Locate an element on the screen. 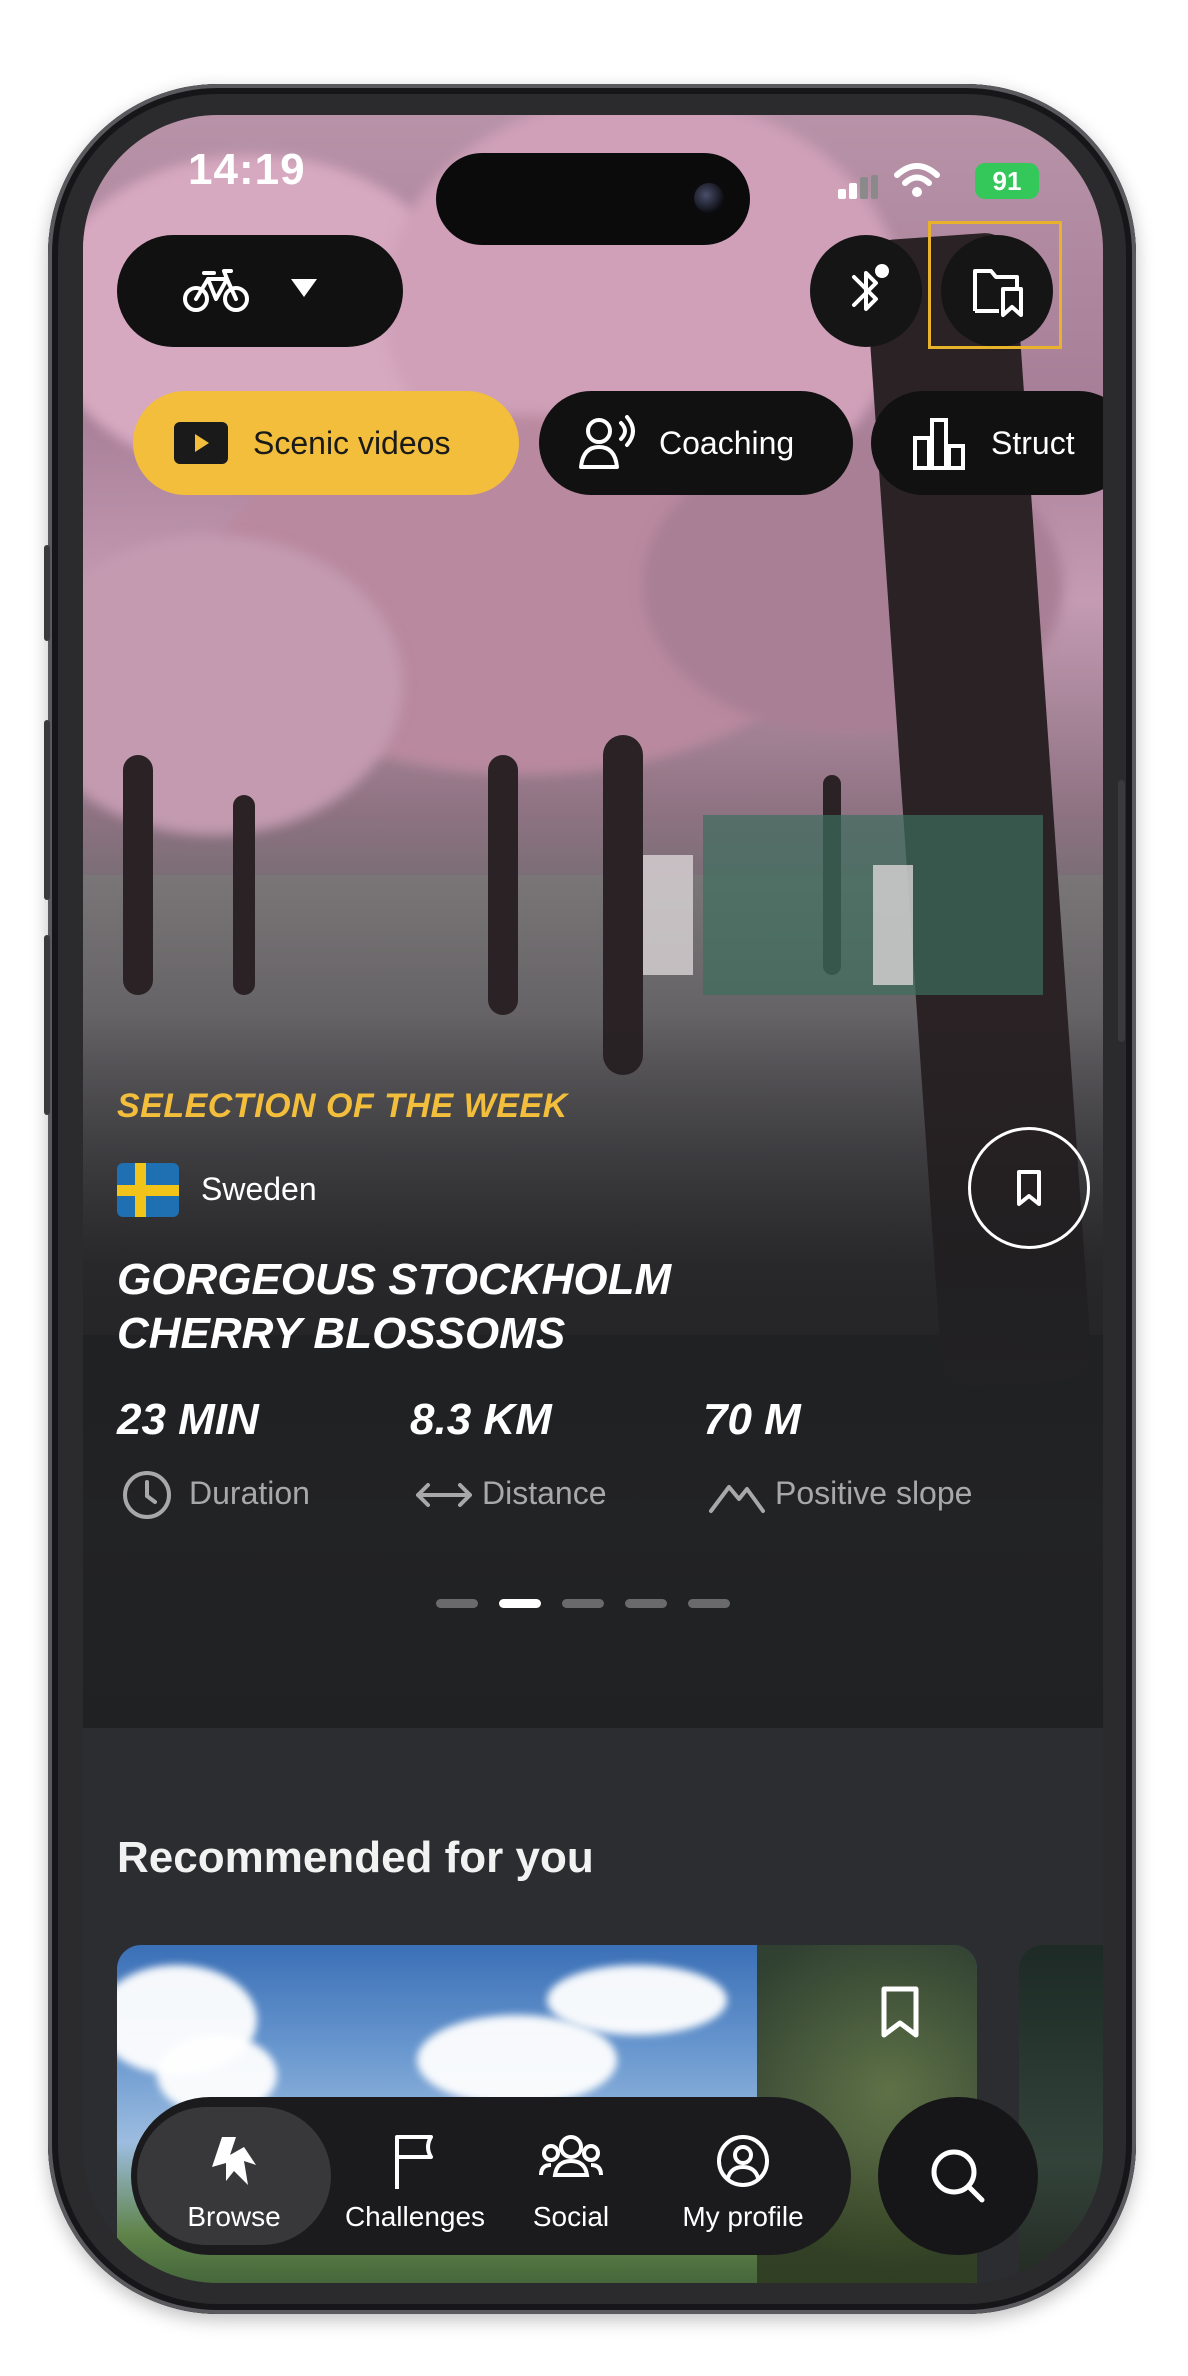  battery-indicator: 91 is located at coordinates (1007, 181).